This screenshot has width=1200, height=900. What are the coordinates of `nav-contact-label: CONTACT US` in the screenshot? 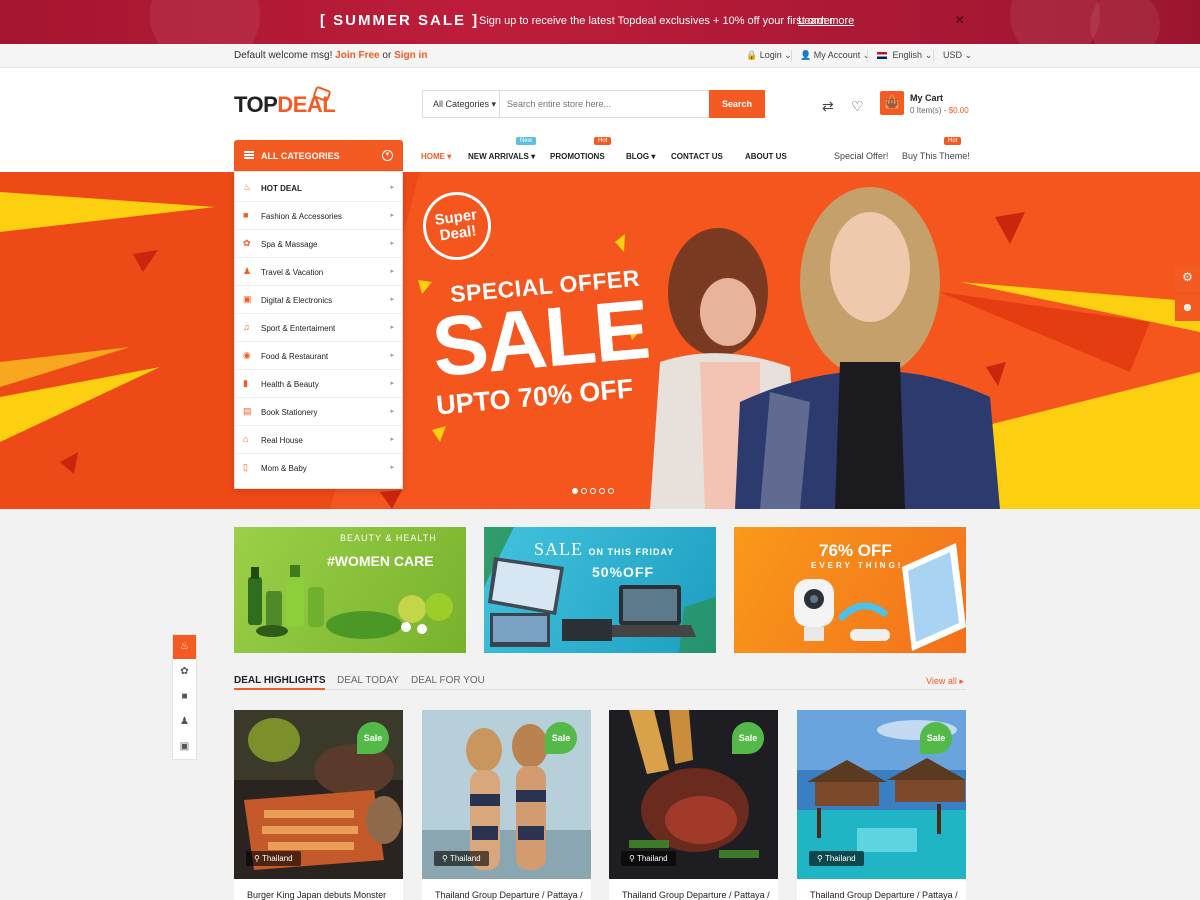 It's located at (697, 156).